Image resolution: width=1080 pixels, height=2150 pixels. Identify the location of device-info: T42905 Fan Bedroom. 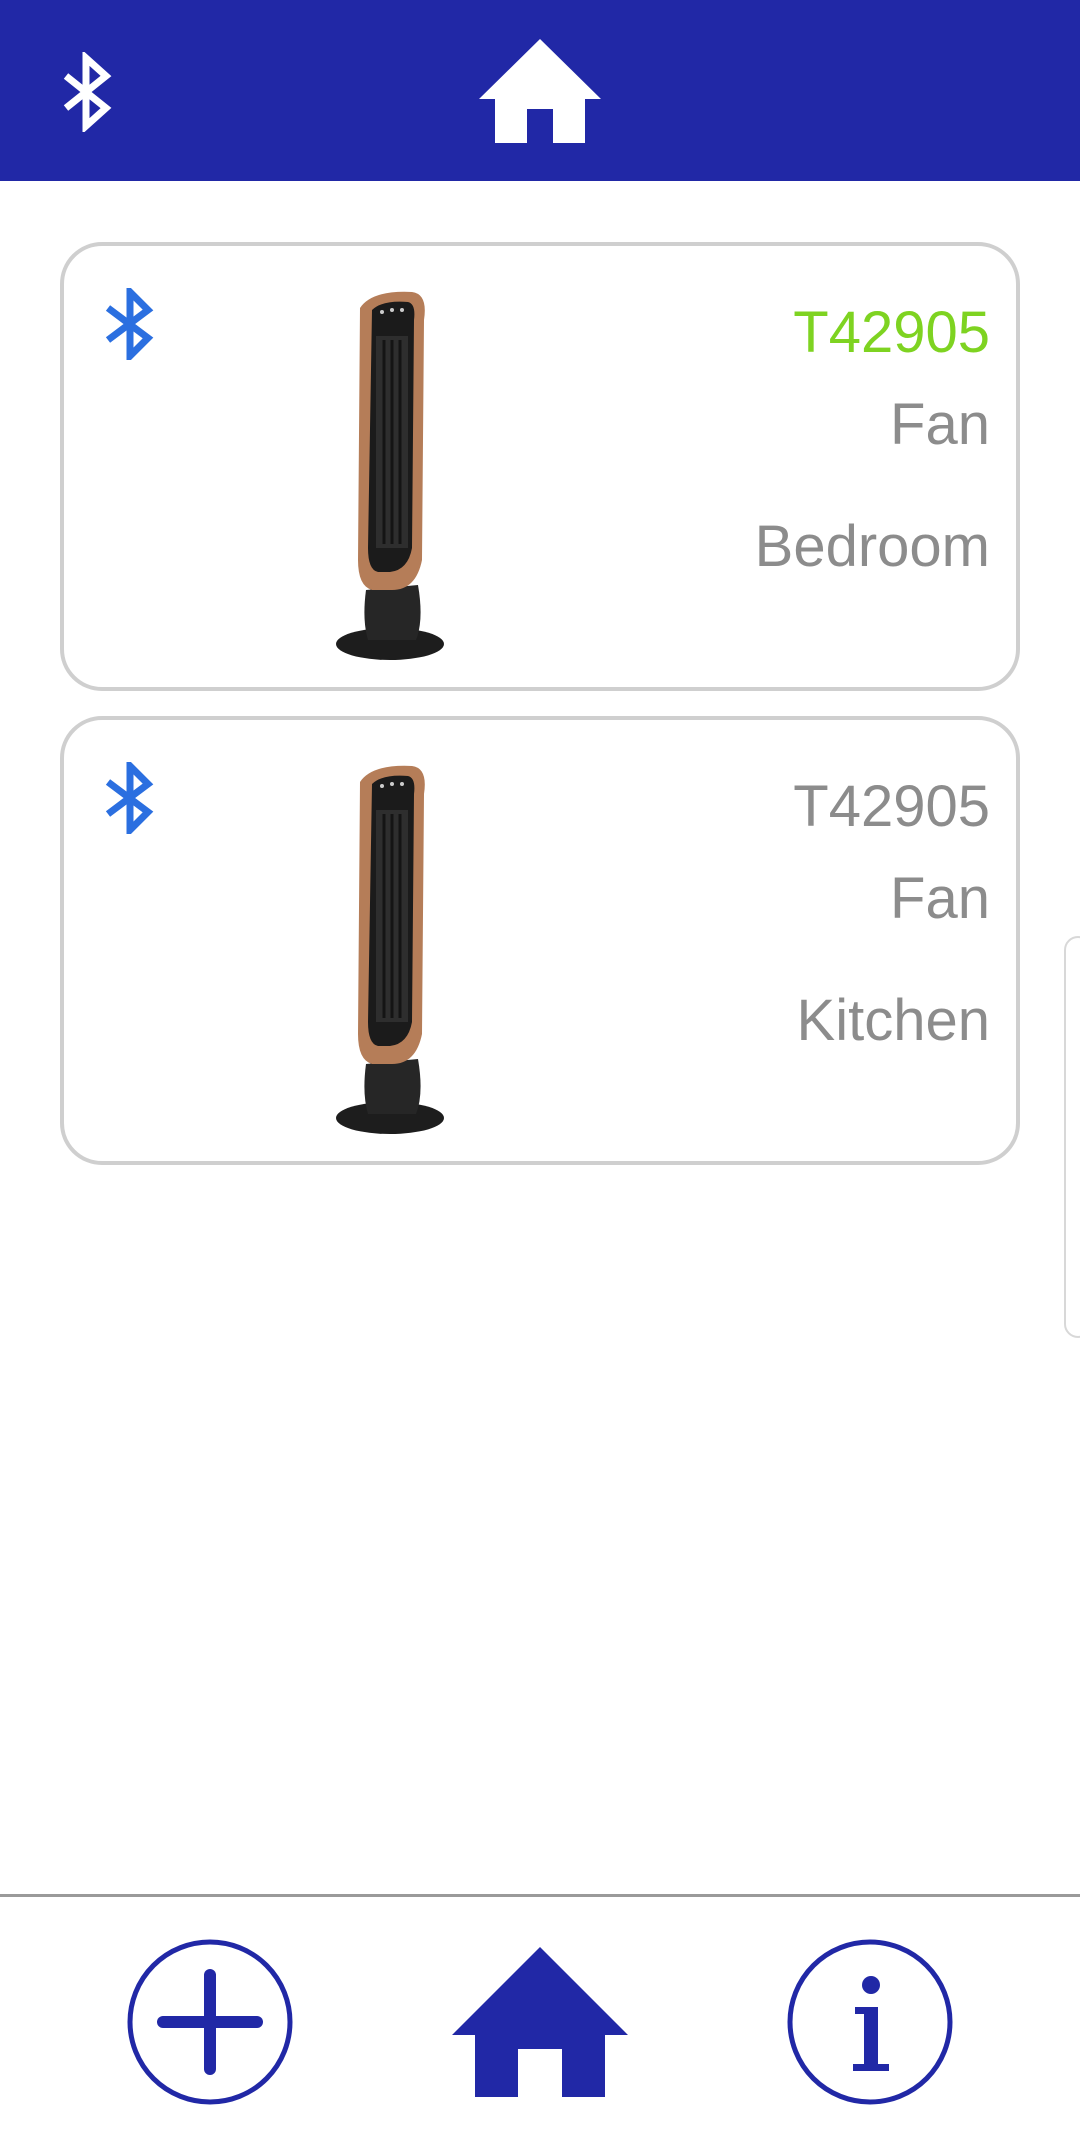
(872, 440).